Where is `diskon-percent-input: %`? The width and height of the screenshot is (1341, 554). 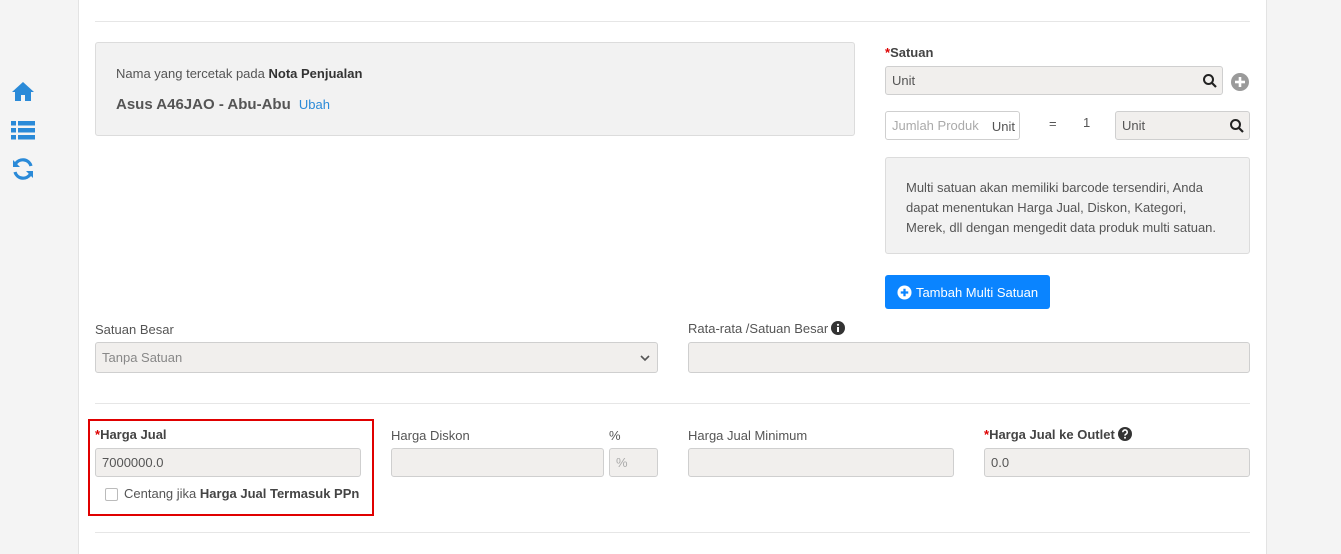
diskon-percent-input: % is located at coordinates (633, 462).